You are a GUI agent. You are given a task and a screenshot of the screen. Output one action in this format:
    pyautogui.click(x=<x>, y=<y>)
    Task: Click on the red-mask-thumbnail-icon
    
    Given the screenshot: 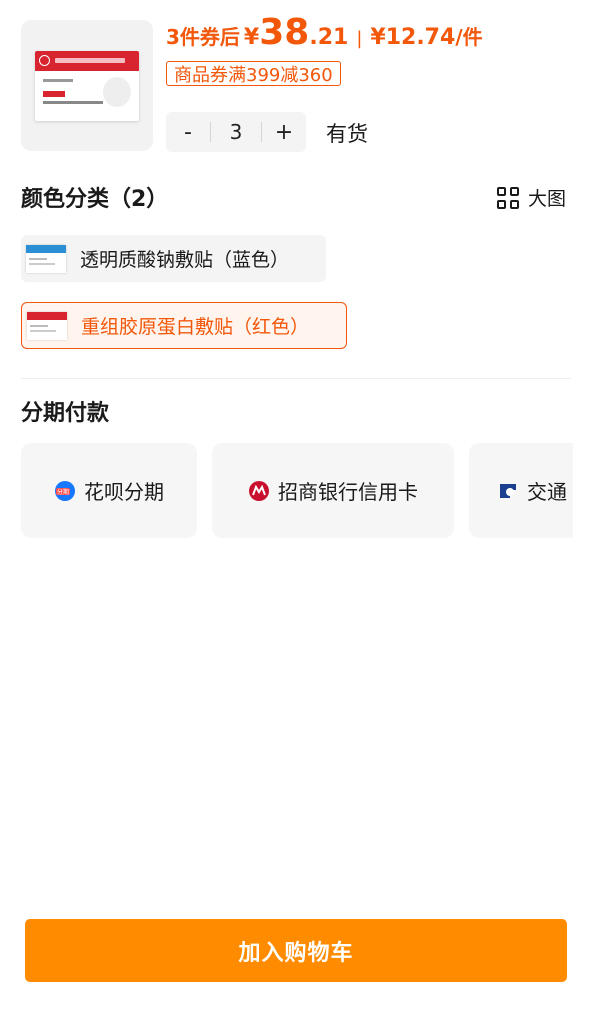 What is the action you would take?
    pyautogui.click(x=47, y=325)
    